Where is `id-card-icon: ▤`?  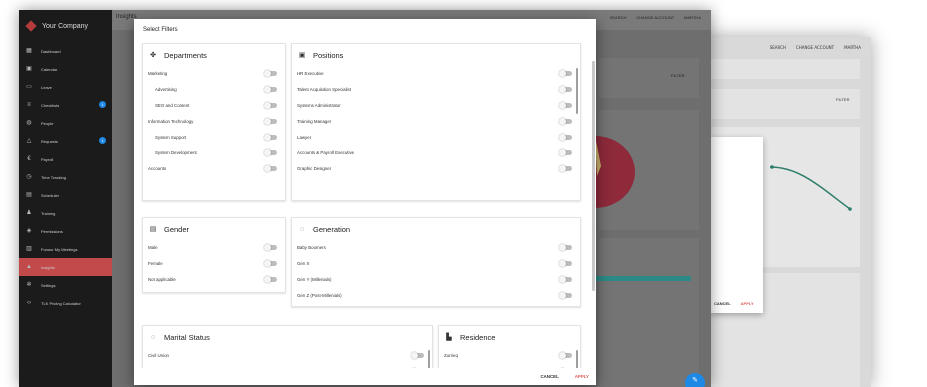
id-card-icon: ▤ is located at coordinates (153, 229).